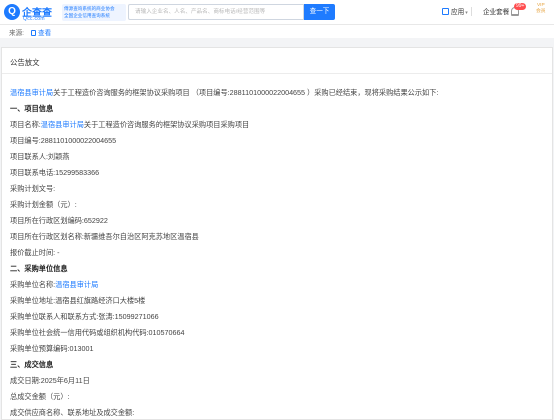  Describe the element at coordinates (458, 12) in the screenshot. I see `nav-app-label: 应用` at that location.